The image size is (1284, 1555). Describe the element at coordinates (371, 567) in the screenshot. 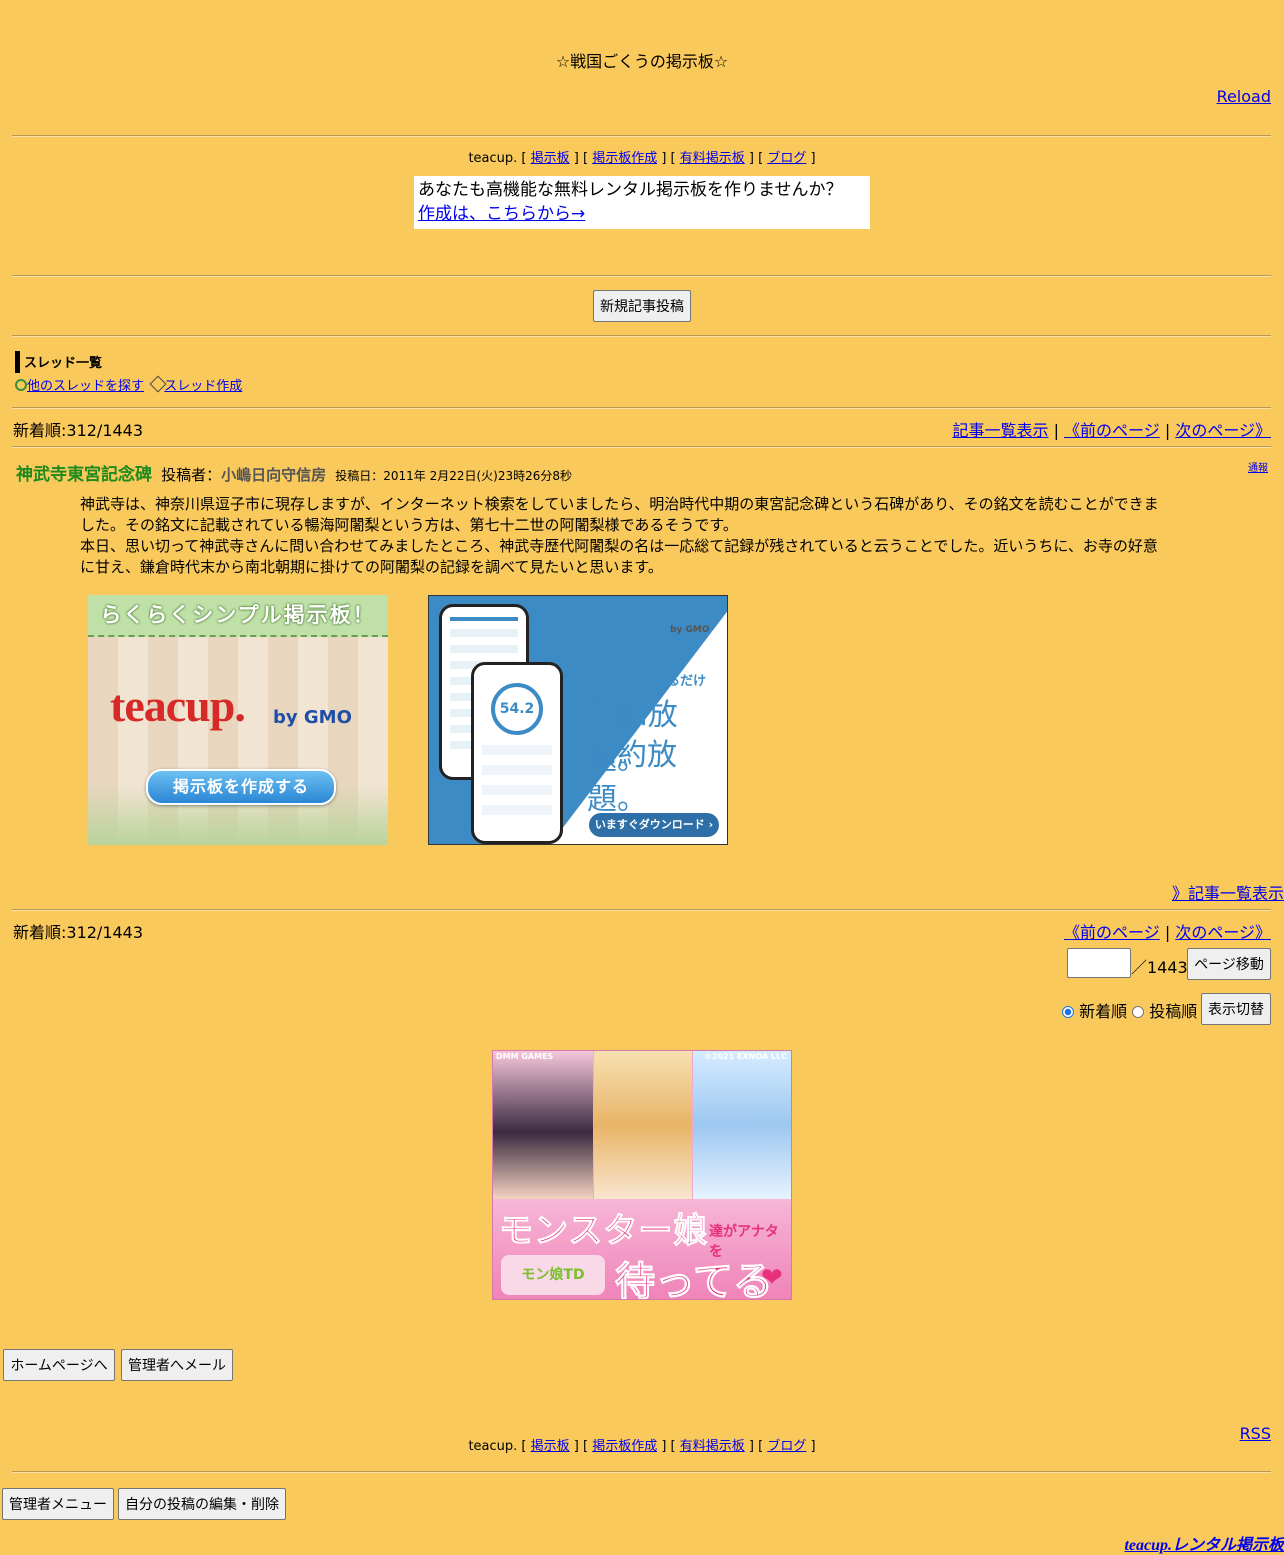

I see `post-body-line: に甘え、鎌倉時代末から南北朝期に掛けての阿闍梨の記録を調べて見たいと思います。` at that location.